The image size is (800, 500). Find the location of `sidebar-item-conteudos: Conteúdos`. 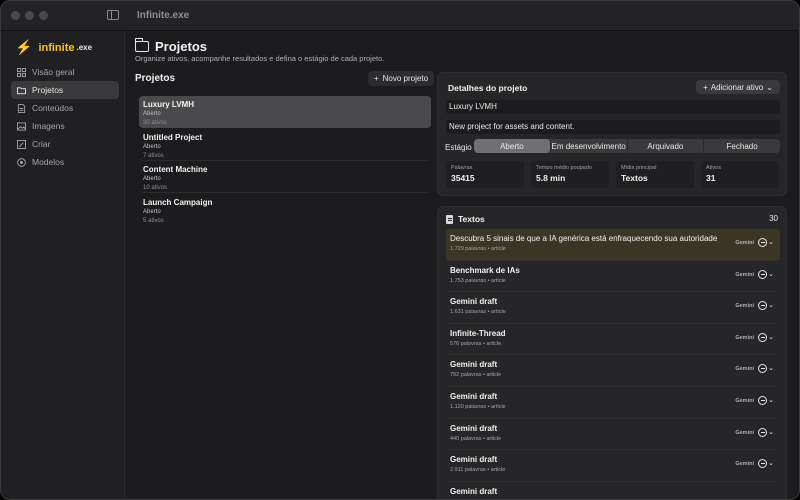

sidebar-item-conteudos: Conteúdos is located at coordinates (65, 108).